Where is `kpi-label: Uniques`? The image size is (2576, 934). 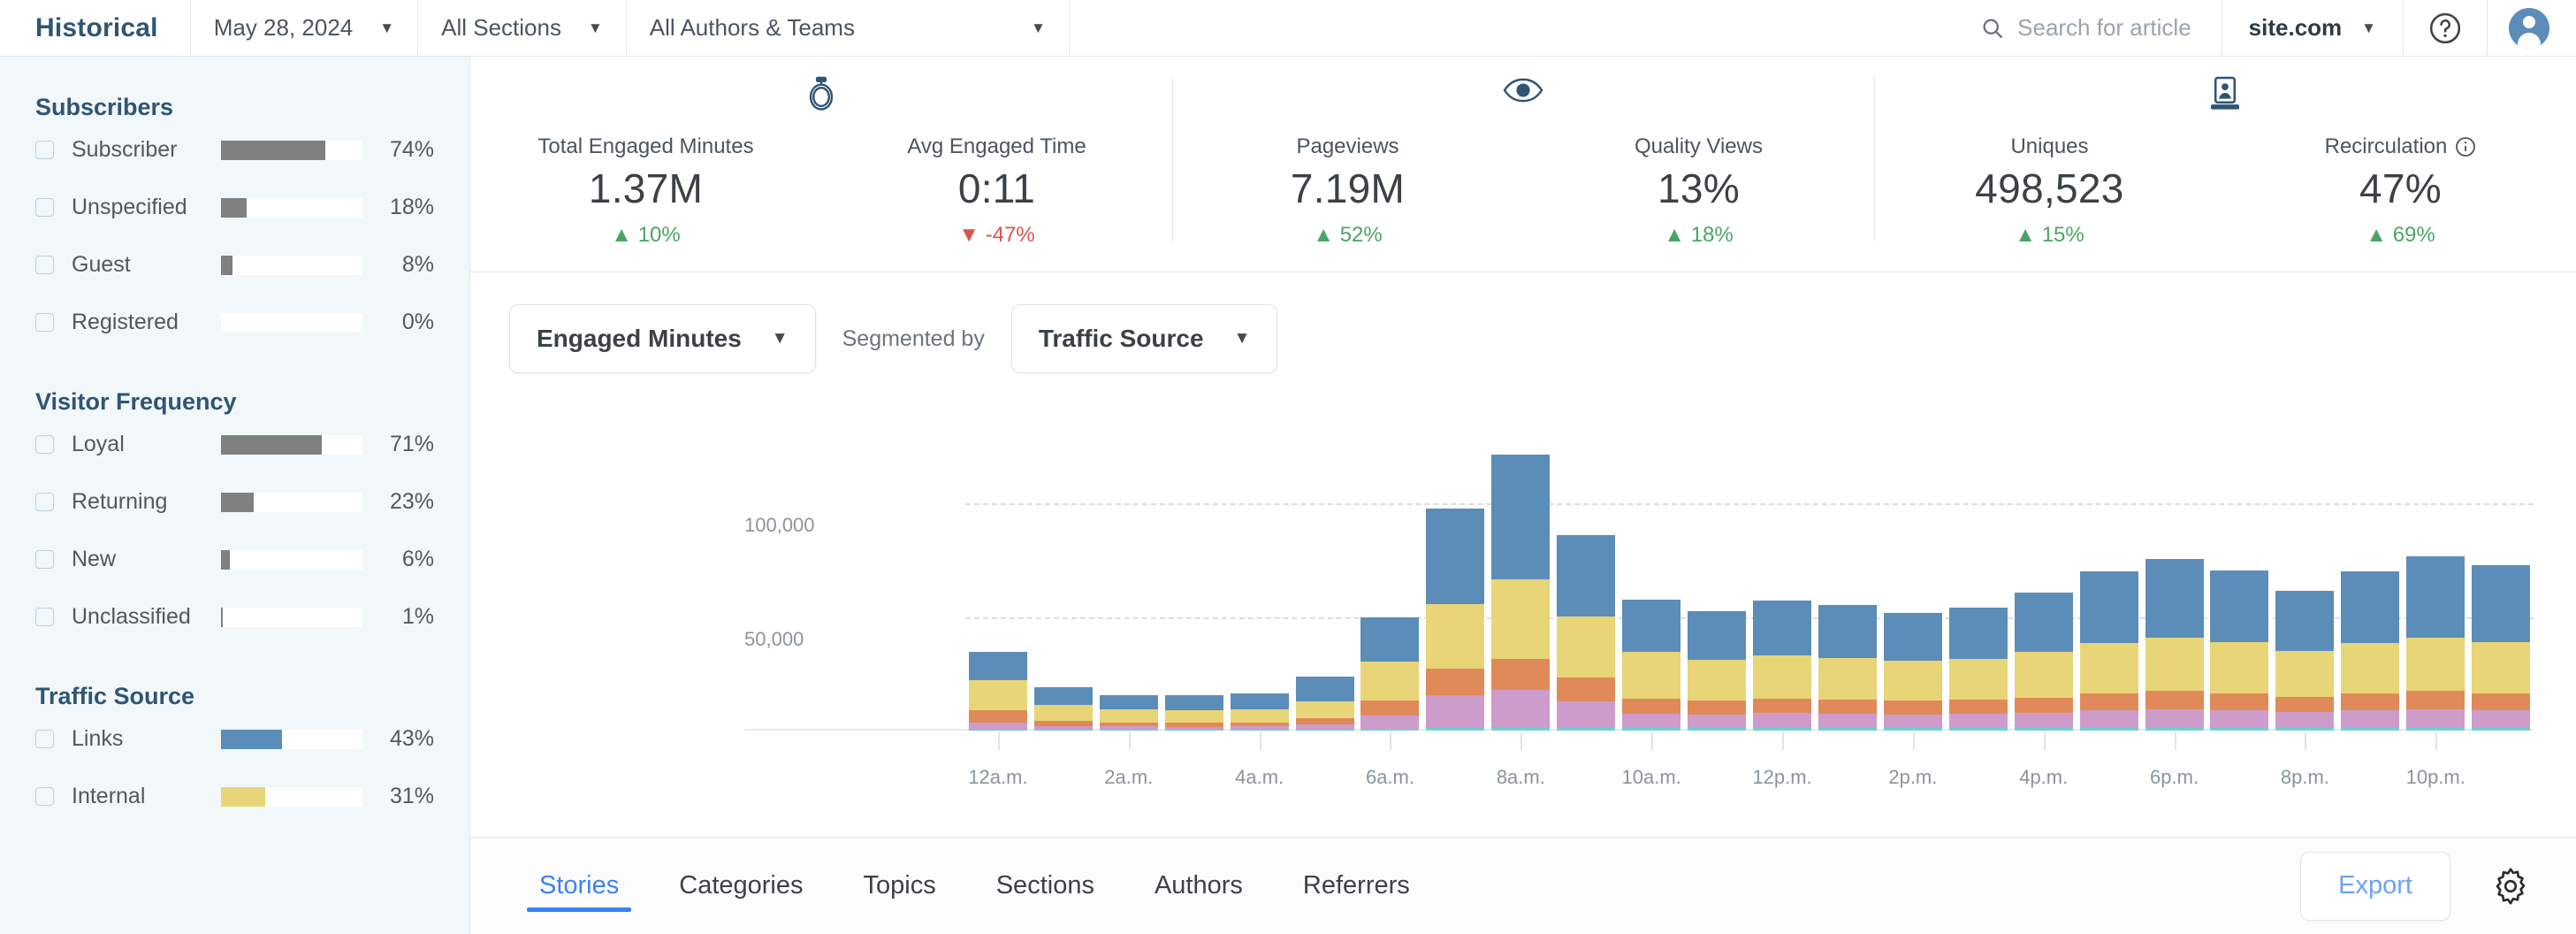 kpi-label: Uniques is located at coordinates (2049, 146).